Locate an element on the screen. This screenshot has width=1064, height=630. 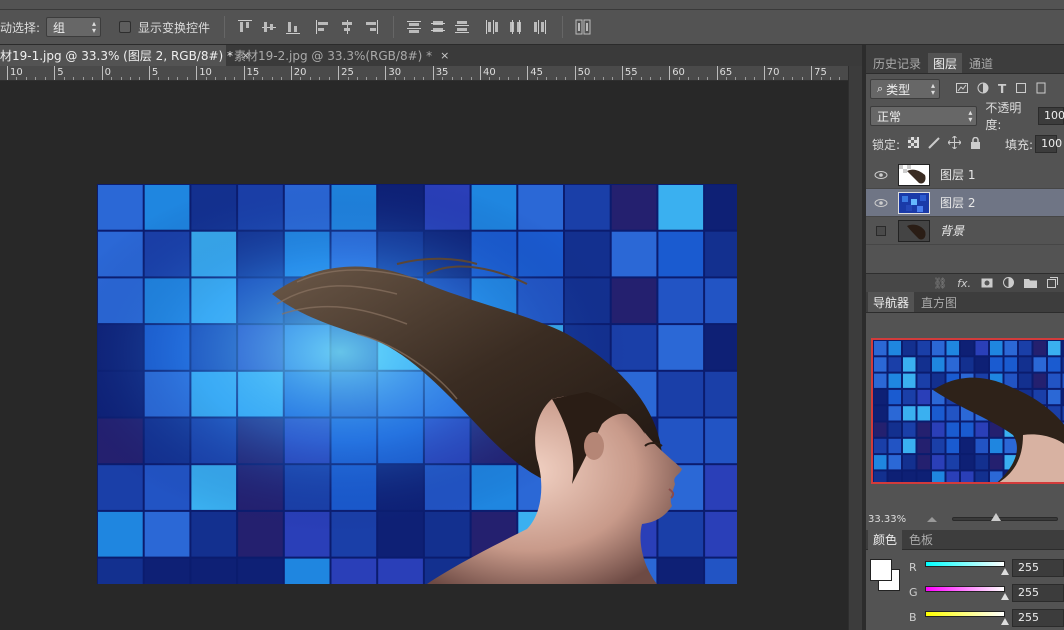
blend-mode-dropdown: 正常 ▴ ▾ is located at coordinates (924, 116).